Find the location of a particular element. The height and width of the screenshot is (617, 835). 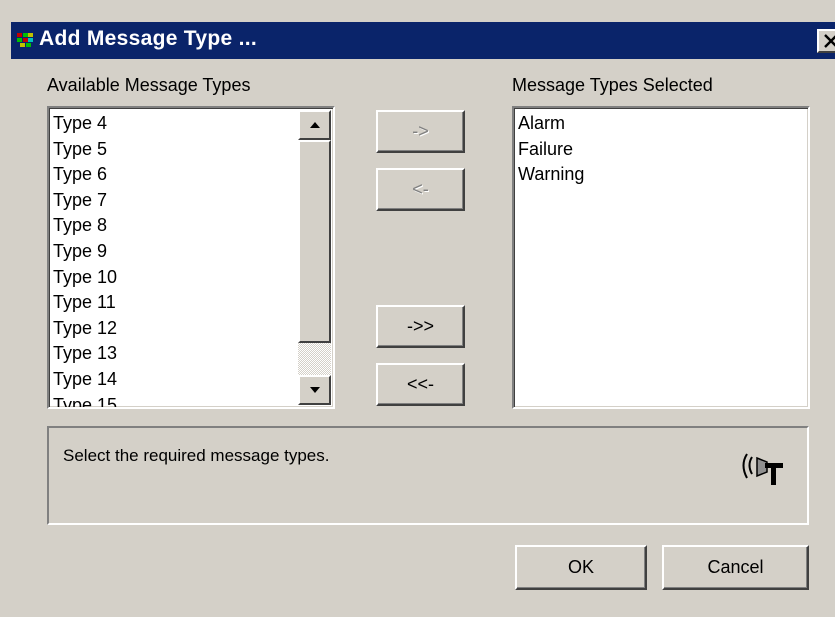

add-button: -> is located at coordinates (420, 131).